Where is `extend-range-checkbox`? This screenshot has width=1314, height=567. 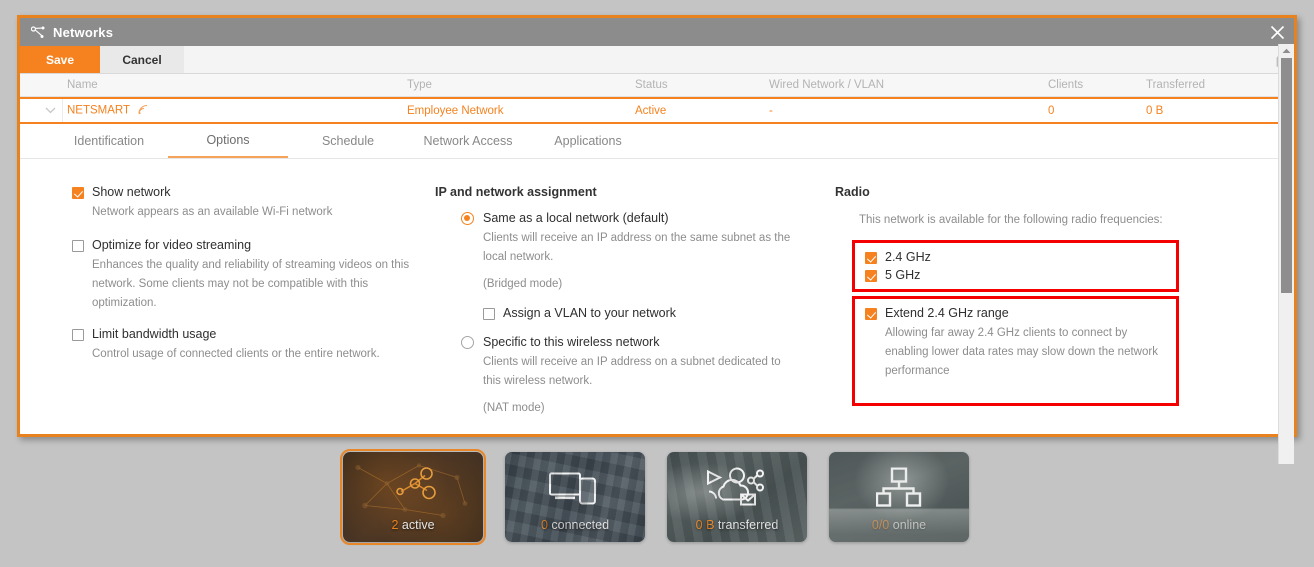
extend-range-checkbox is located at coordinates (871, 314).